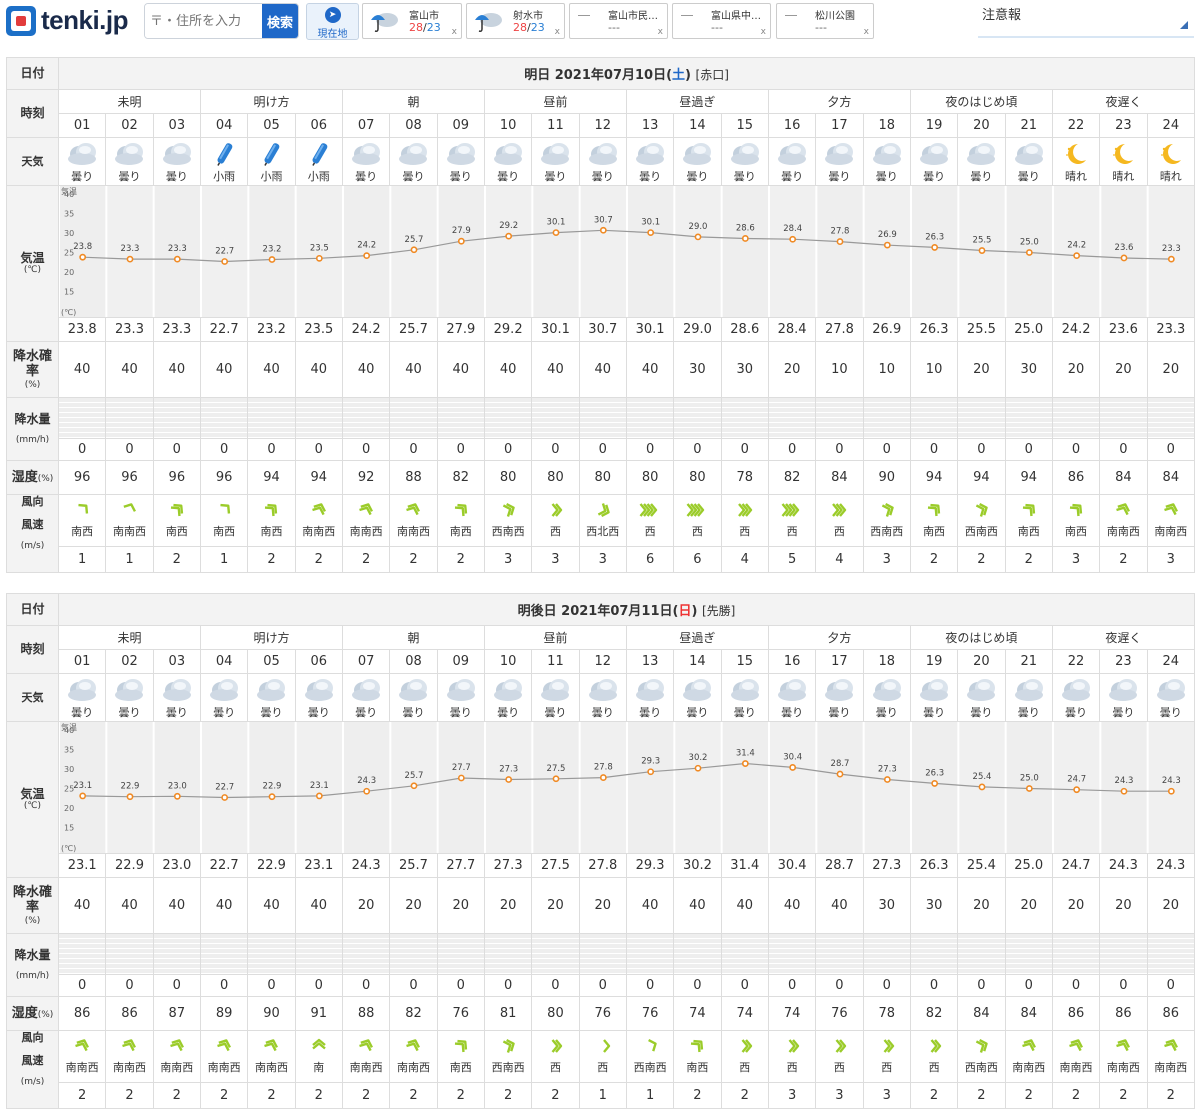 This screenshot has height=1117, width=1200. I want to click on wind-unit: (m/s), so click(32, 546).